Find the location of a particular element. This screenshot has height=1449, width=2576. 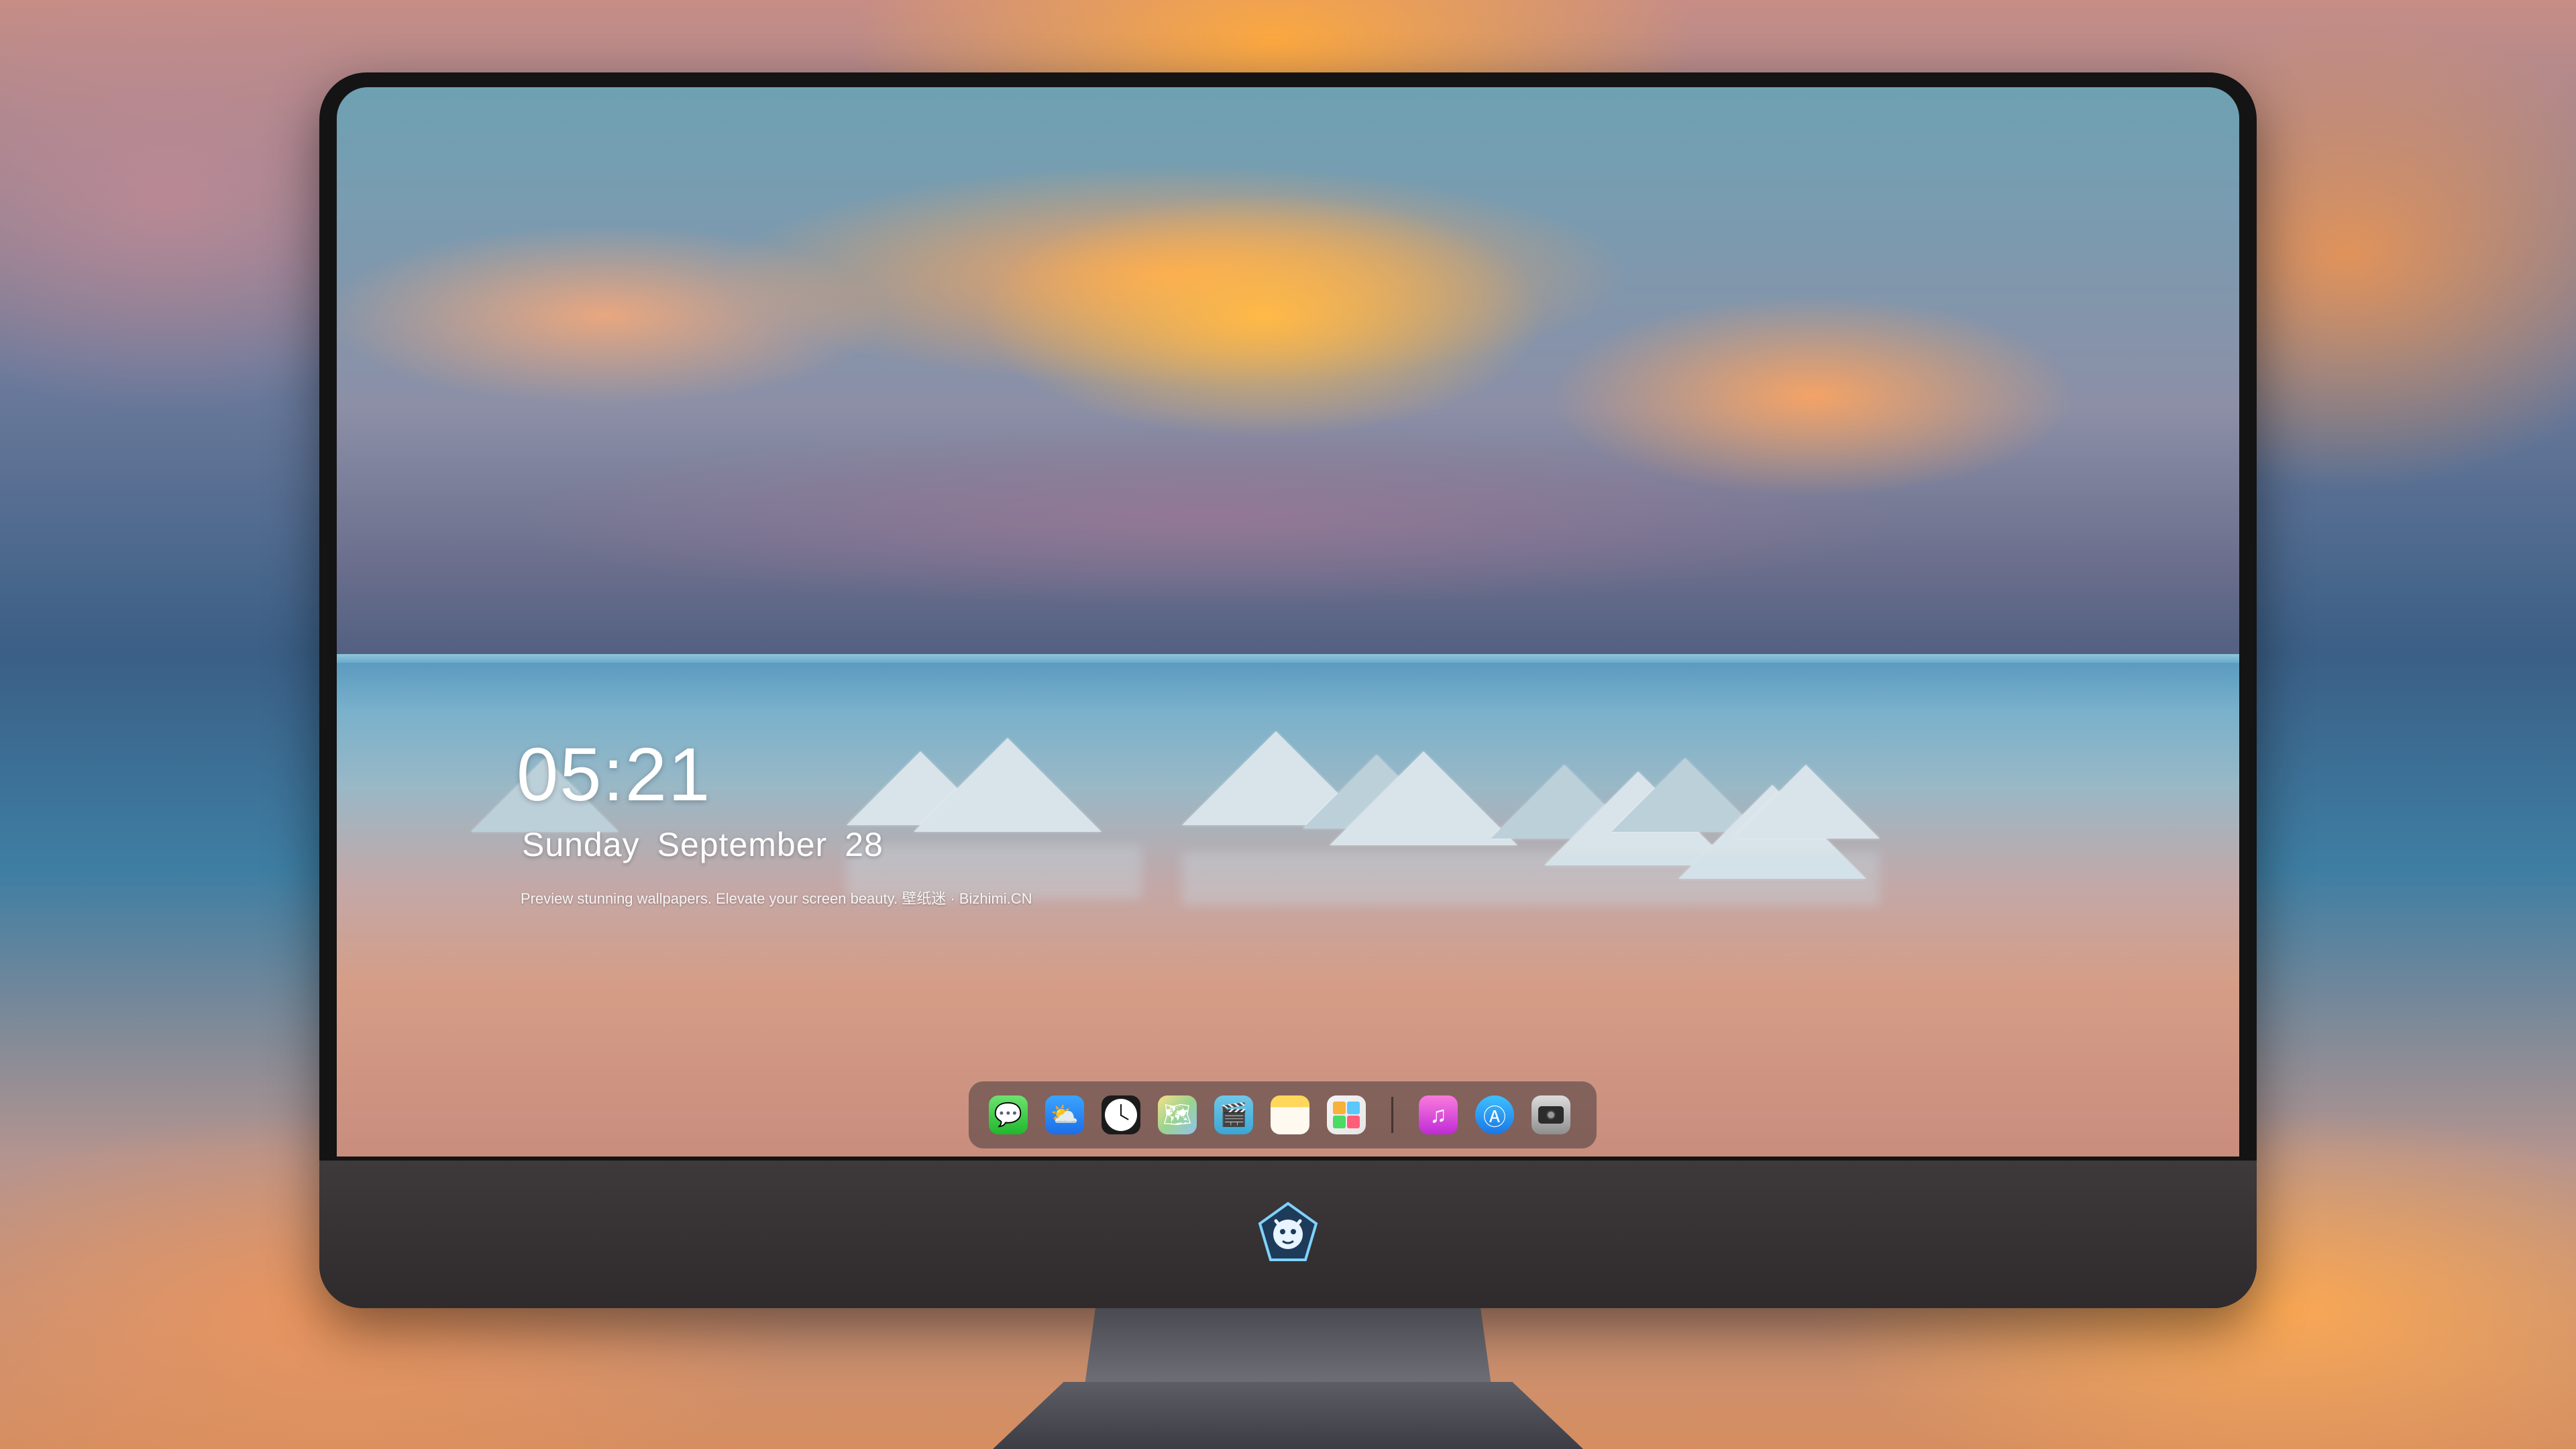

lock-date-day: 28 is located at coordinates (864, 844).